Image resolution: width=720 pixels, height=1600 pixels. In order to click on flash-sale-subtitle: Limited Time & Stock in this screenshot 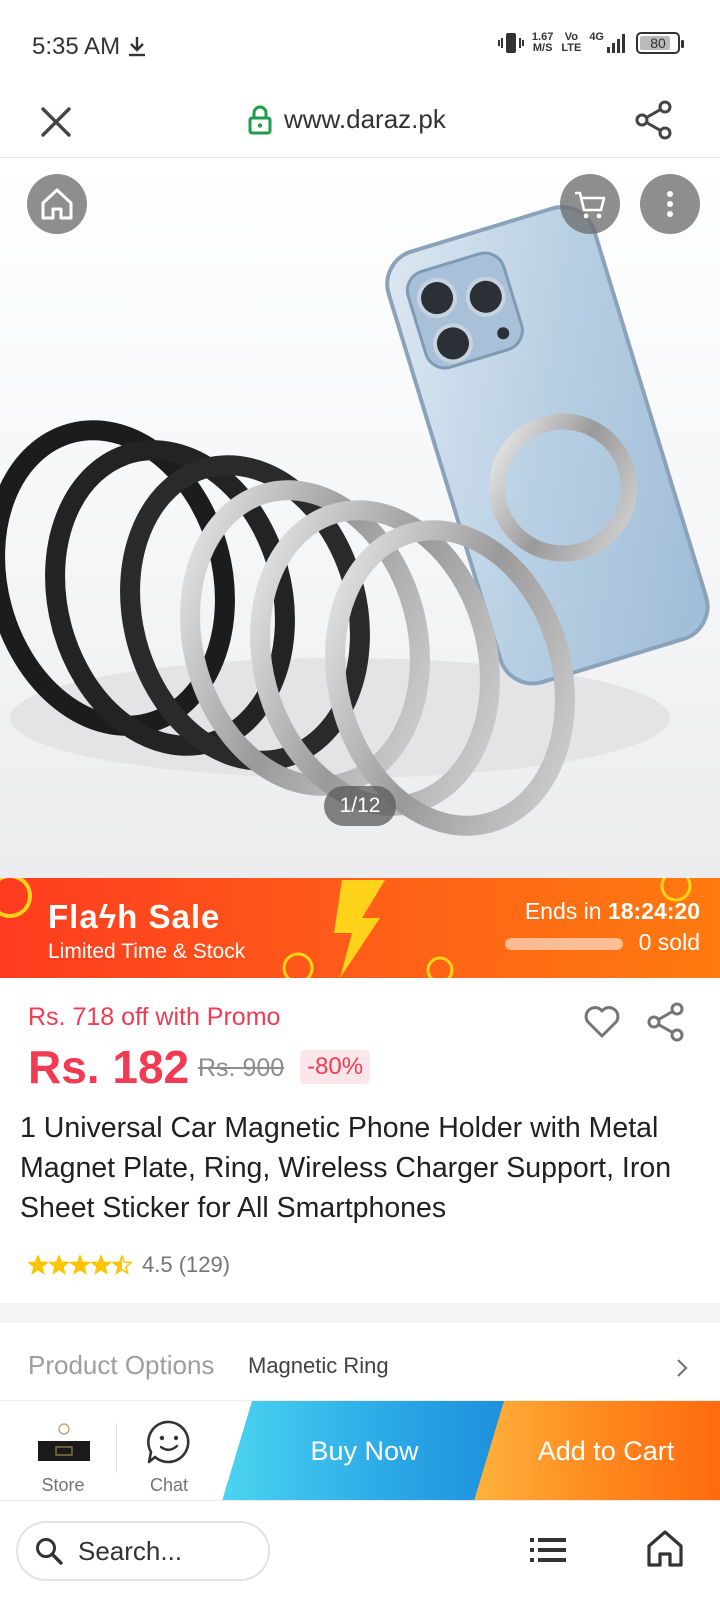, I will do `click(147, 951)`.